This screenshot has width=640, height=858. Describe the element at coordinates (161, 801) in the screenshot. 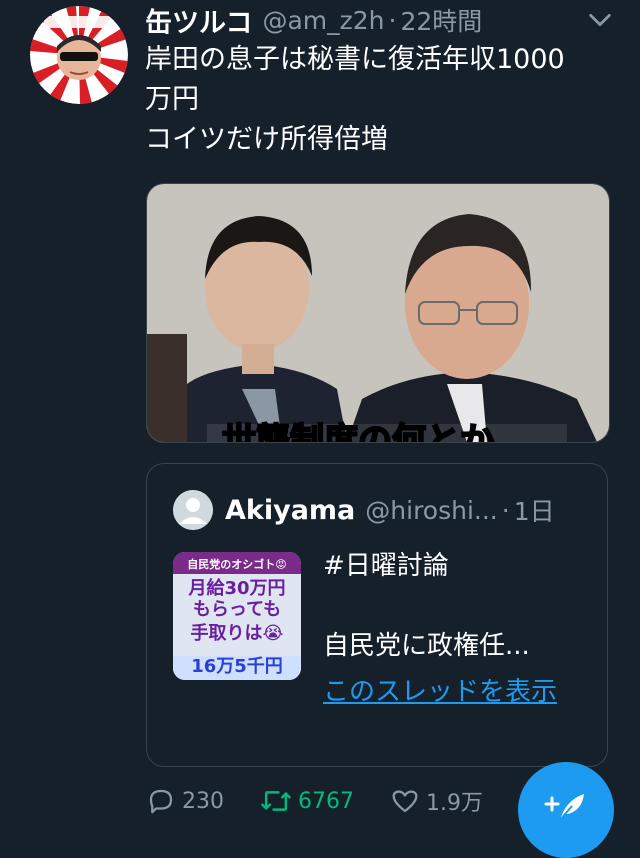

I see `reply-icon` at that location.